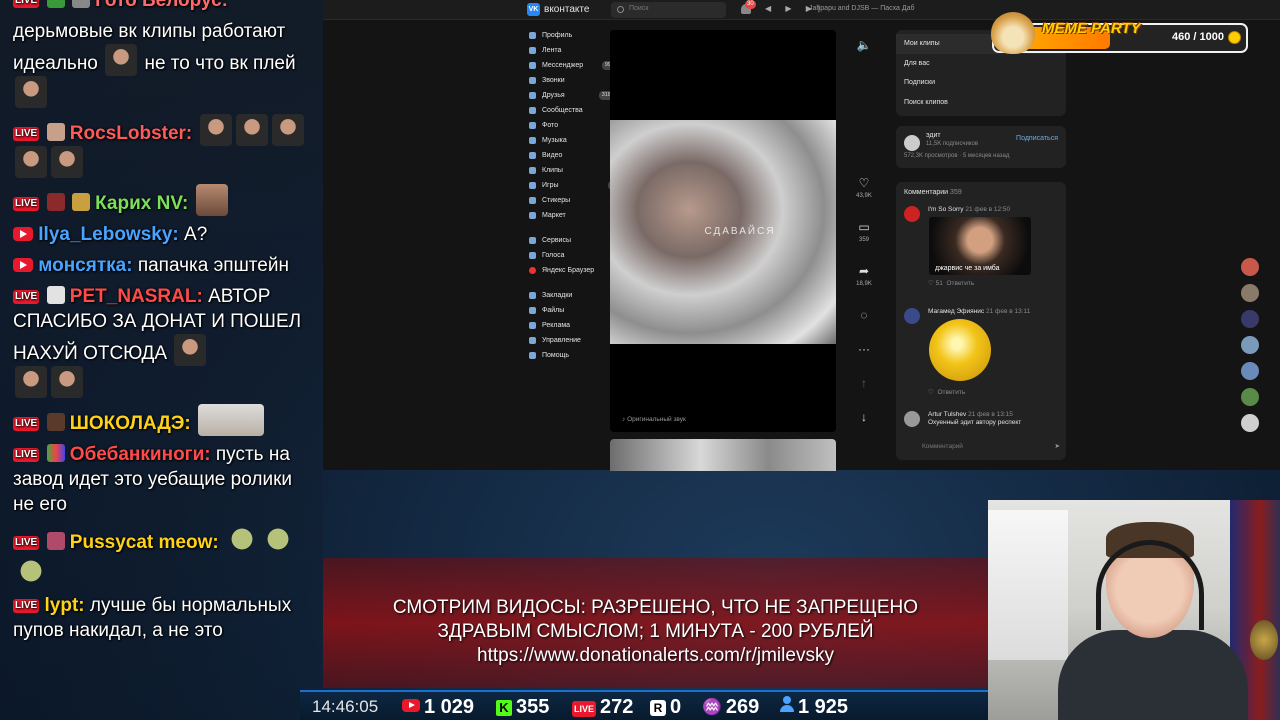 The width and height of the screenshot is (1280, 720). What do you see at coordinates (864, 187) in the screenshot?
I see `like-button: ♡ 43,9K` at bounding box center [864, 187].